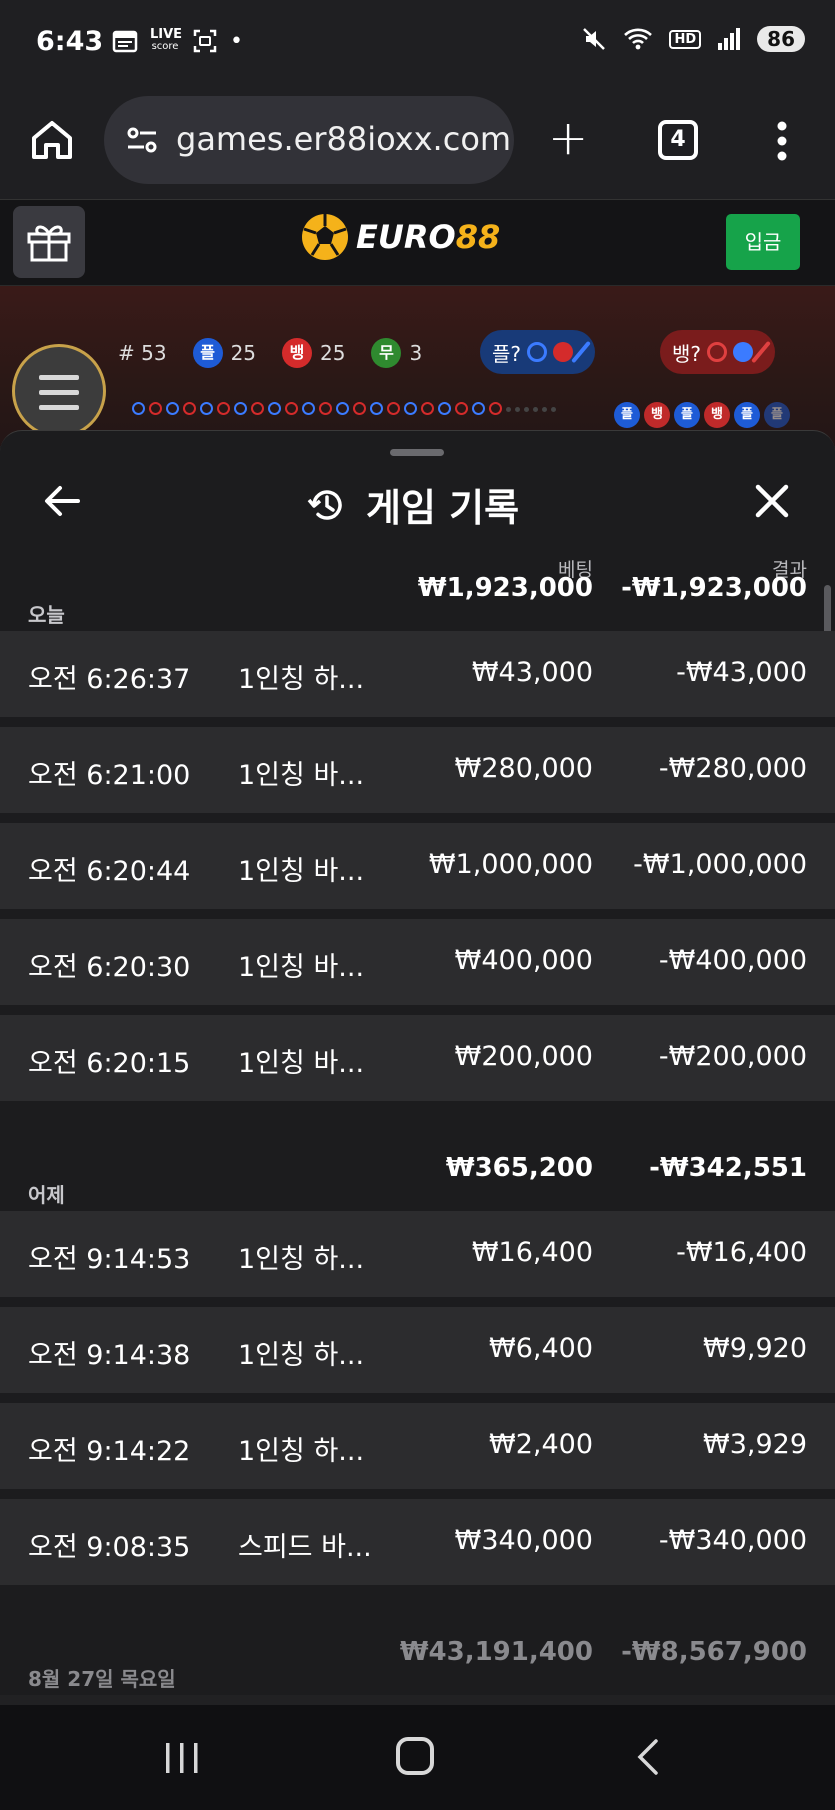 The image size is (835, 1810). I want to click on history-row: 오전 9:14:53 1인칭 하... ₩16,400 -₩16,400, so click(417, 1254).